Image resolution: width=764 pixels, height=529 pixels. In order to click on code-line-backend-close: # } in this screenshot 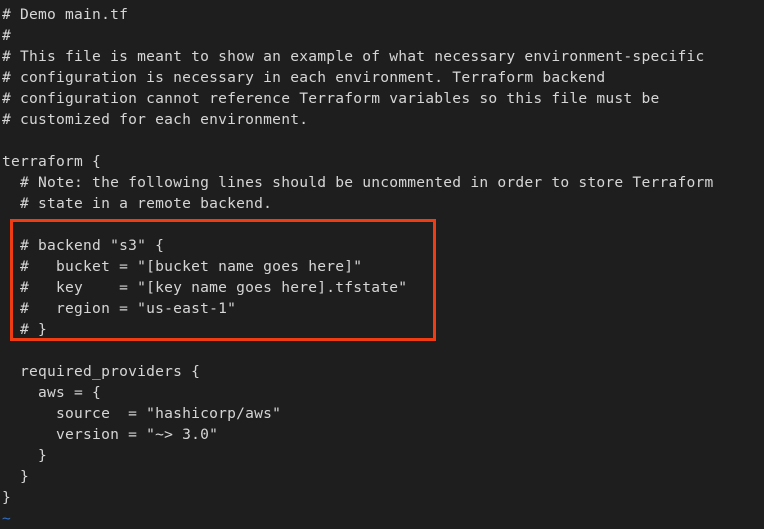, I will do `click(25, 329)`.